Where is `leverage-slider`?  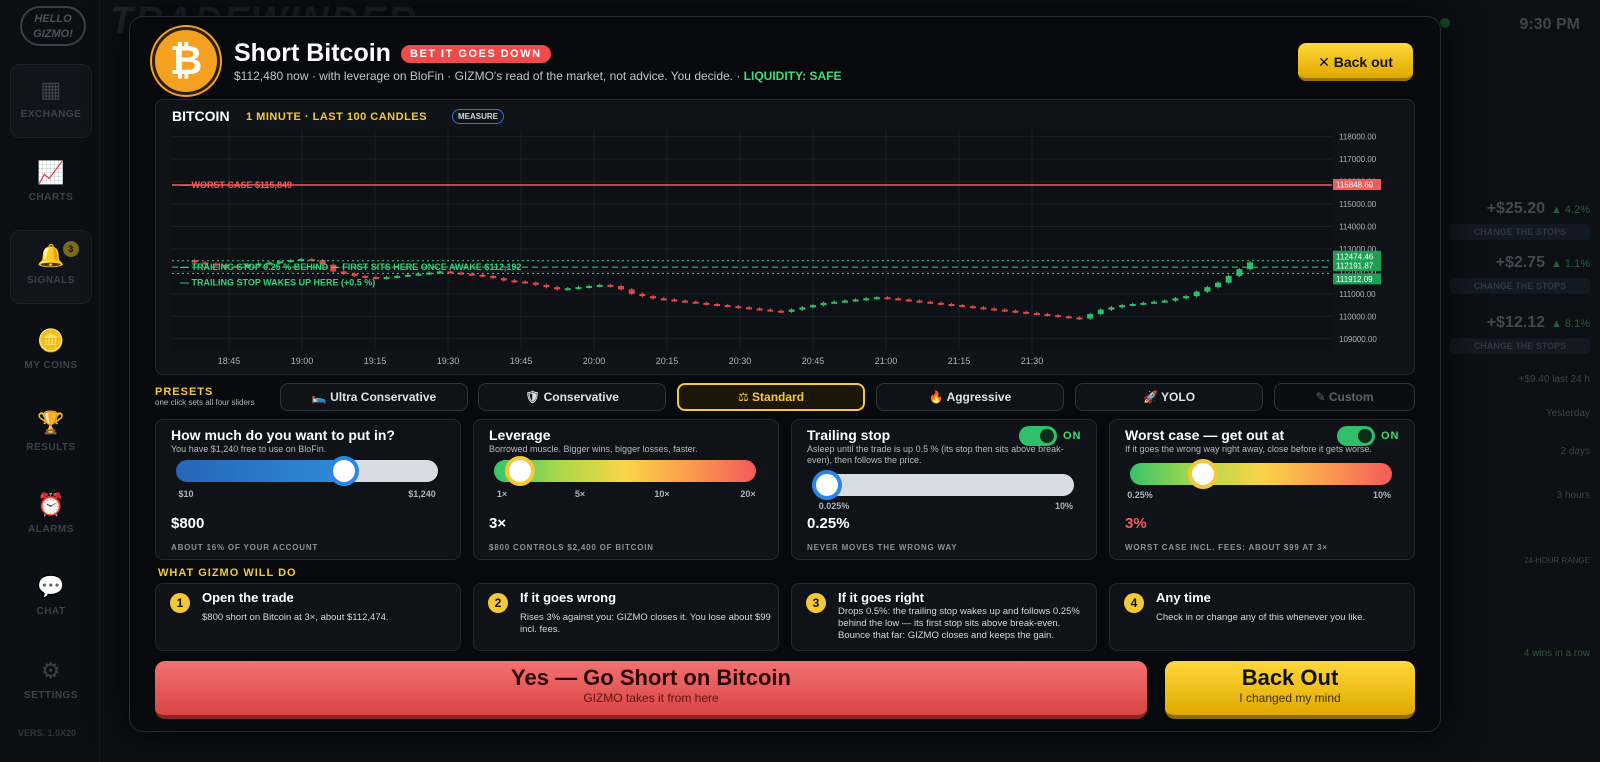 leverage-slider is located at coordinates (625, 471).